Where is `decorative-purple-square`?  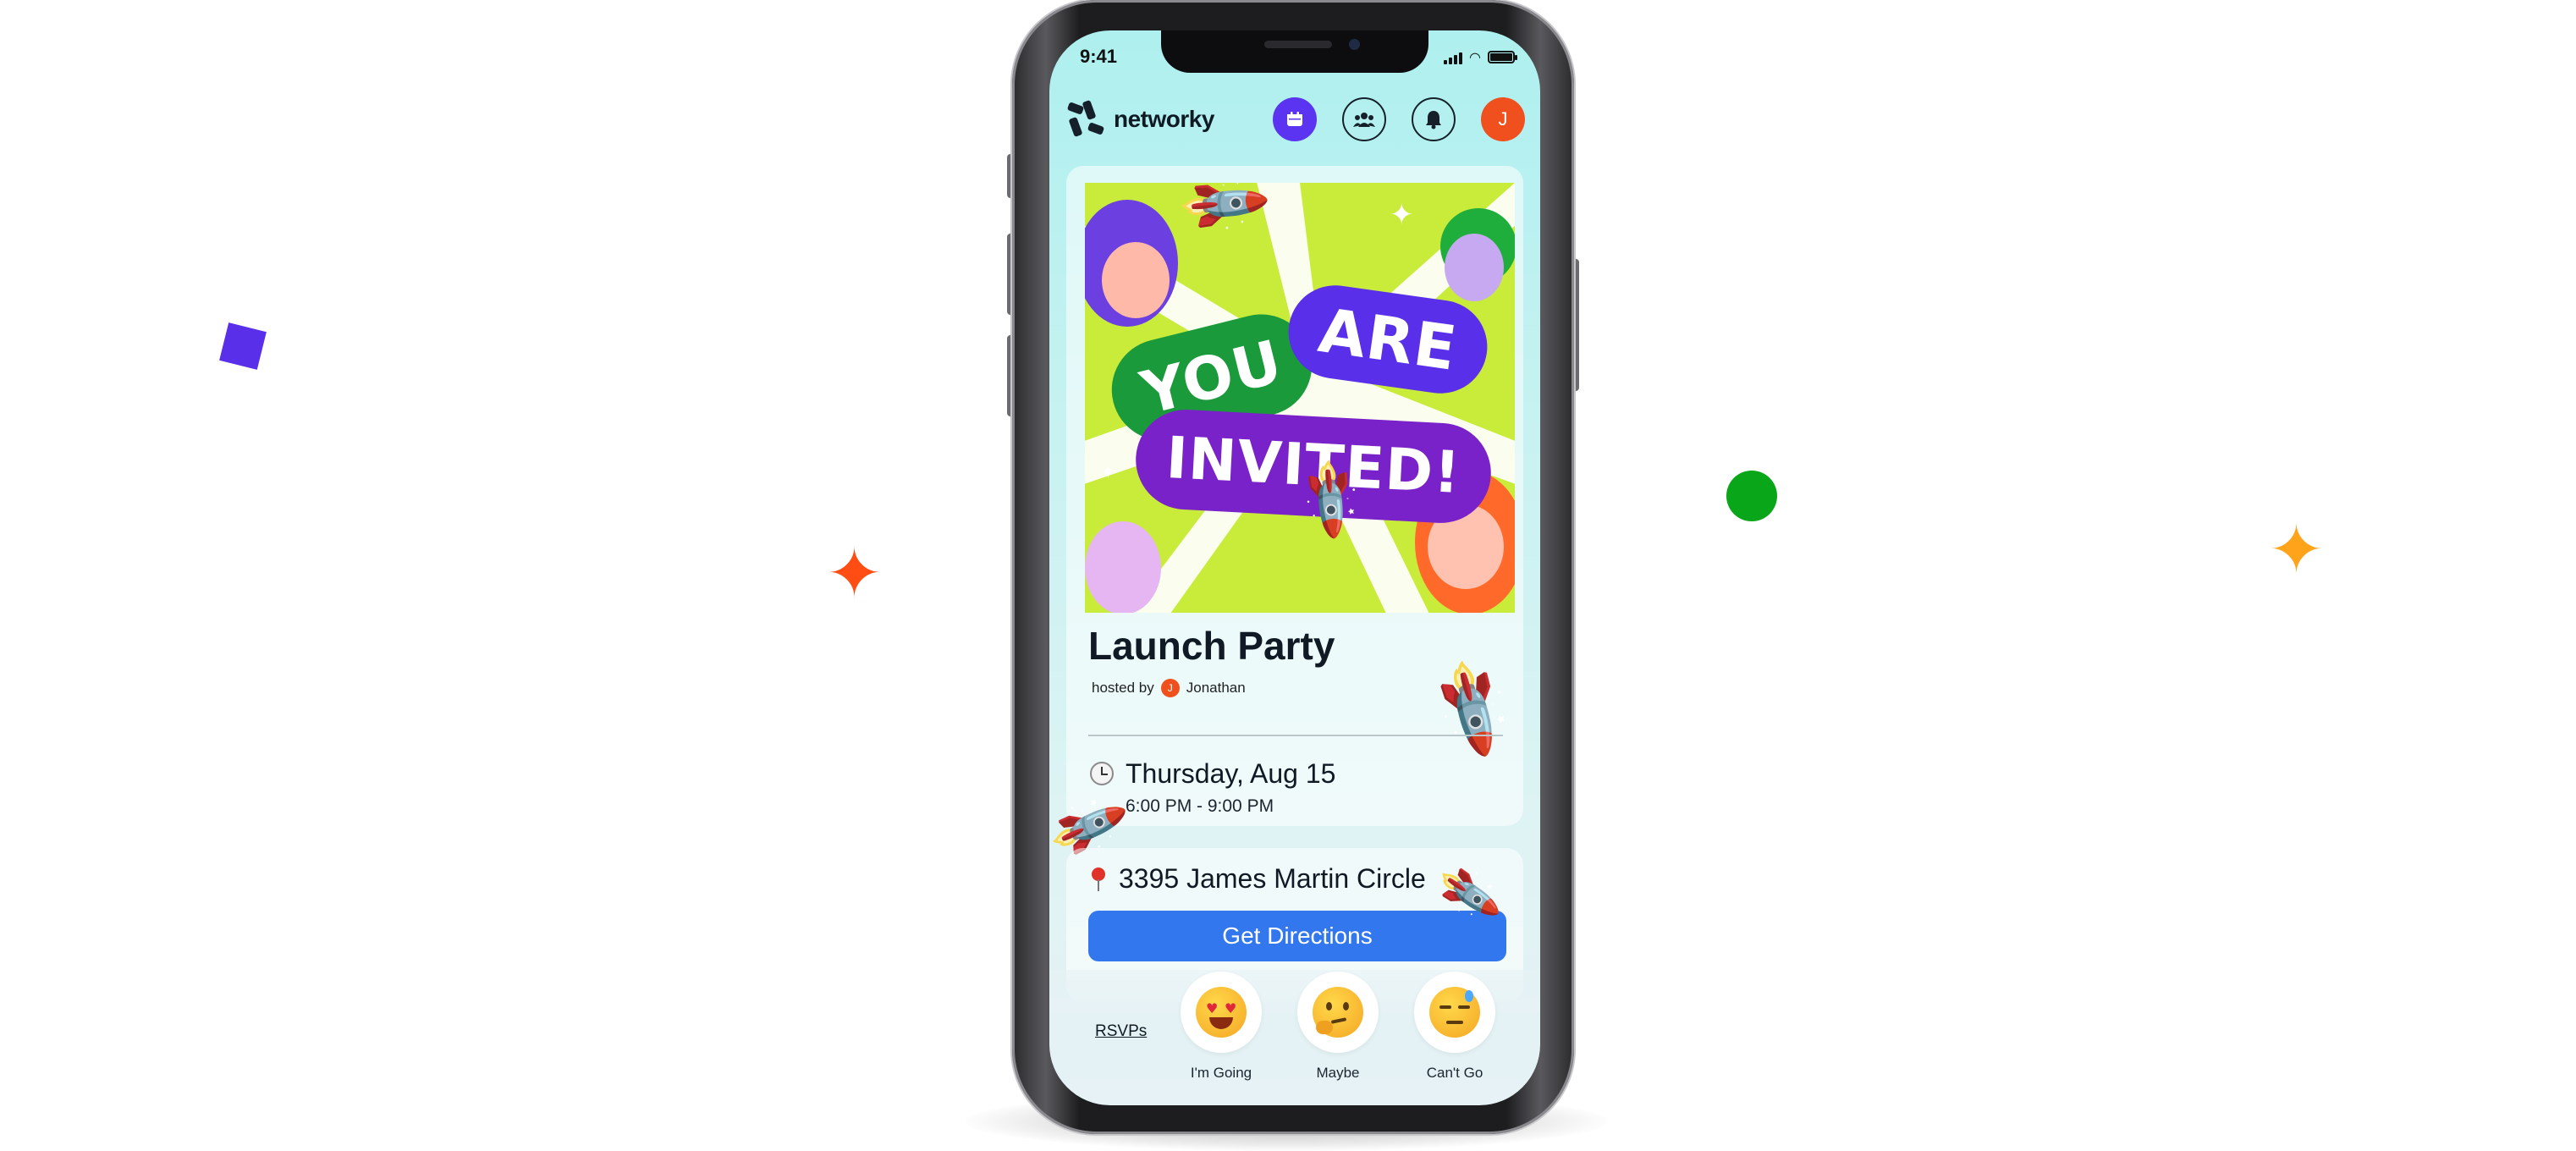
decorative-purple-square is located at coordinates (243, 346).